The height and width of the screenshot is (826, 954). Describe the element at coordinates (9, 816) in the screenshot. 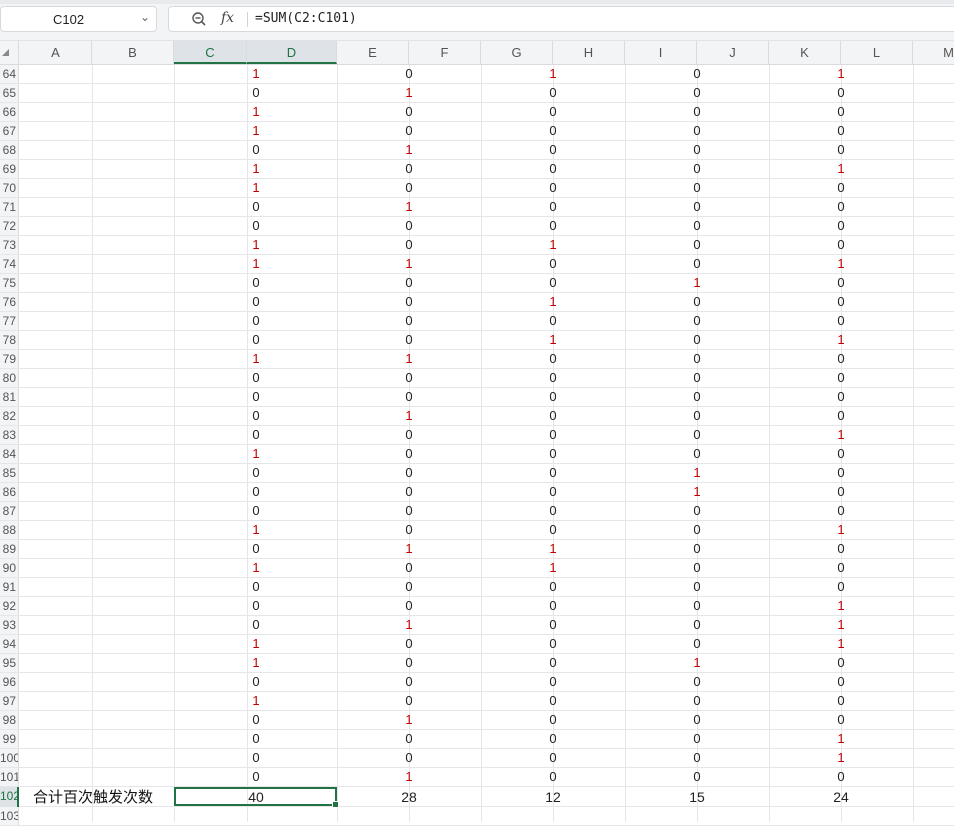

I see `row-header: 103` at that location.